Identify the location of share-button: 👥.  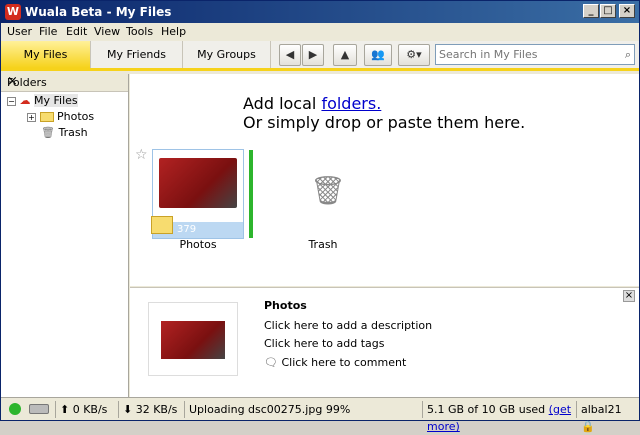
(378, 55).